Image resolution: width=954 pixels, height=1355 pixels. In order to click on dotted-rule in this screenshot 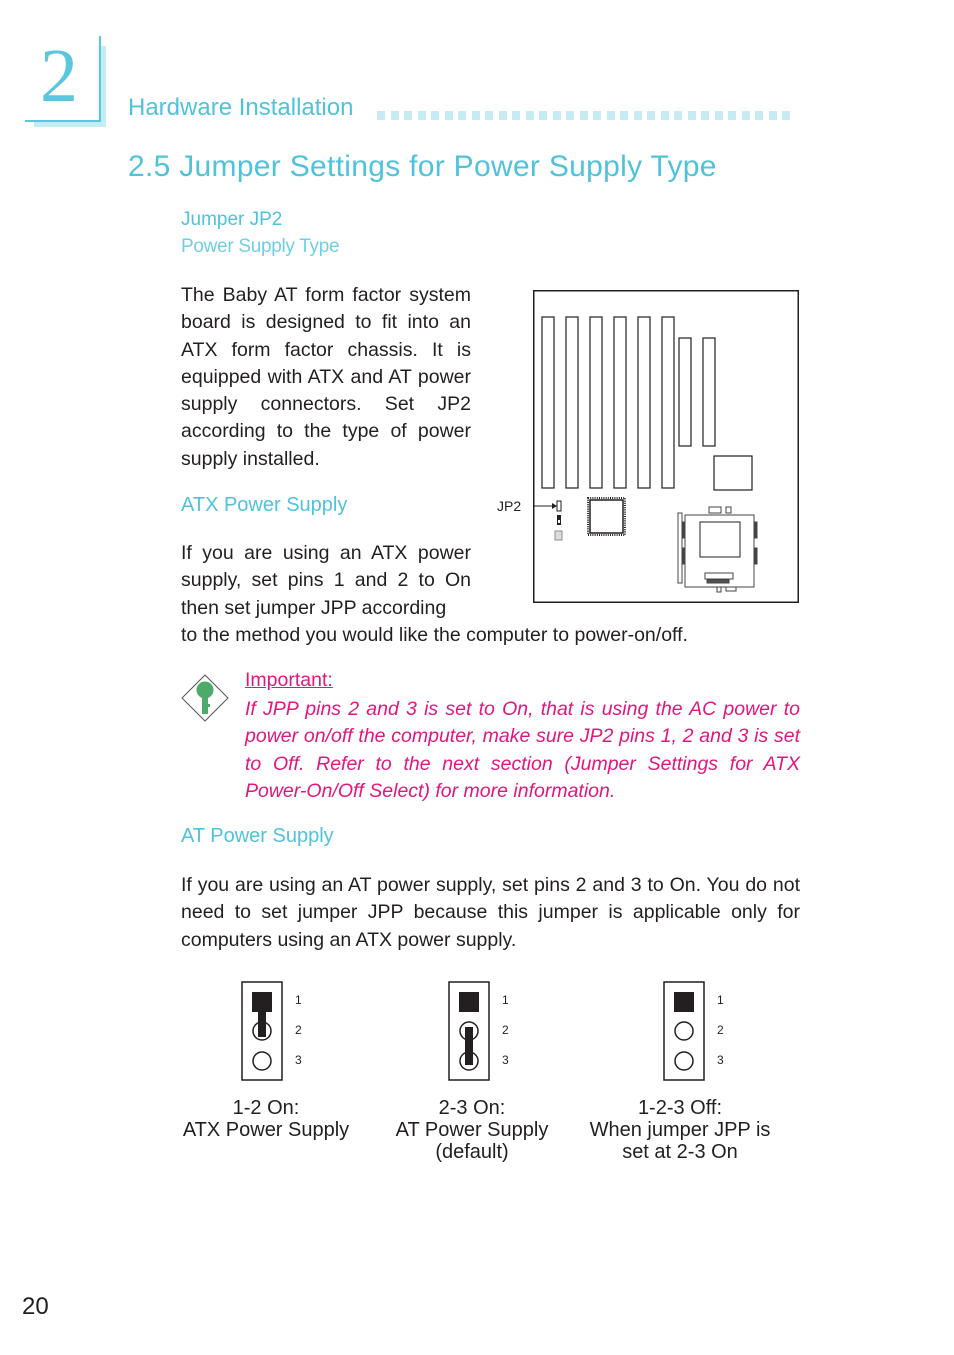, I will do `click(587, 115)`.